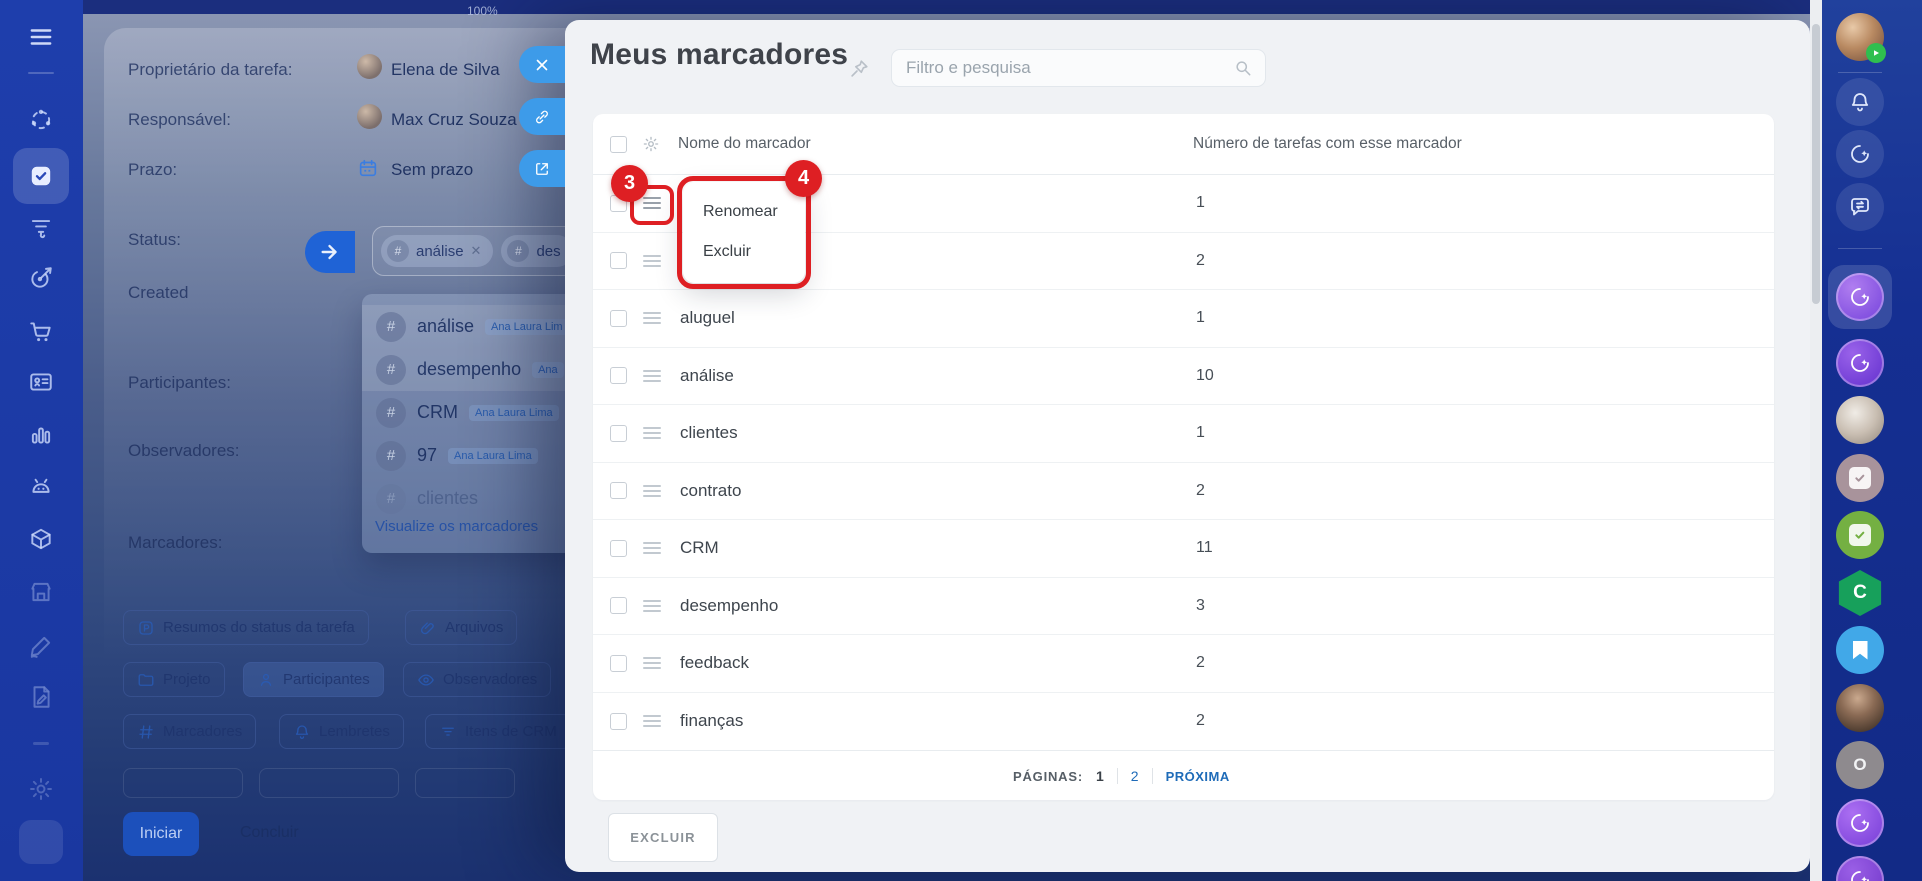  I want to click on crm-funnel-icon, so click(41, 227).